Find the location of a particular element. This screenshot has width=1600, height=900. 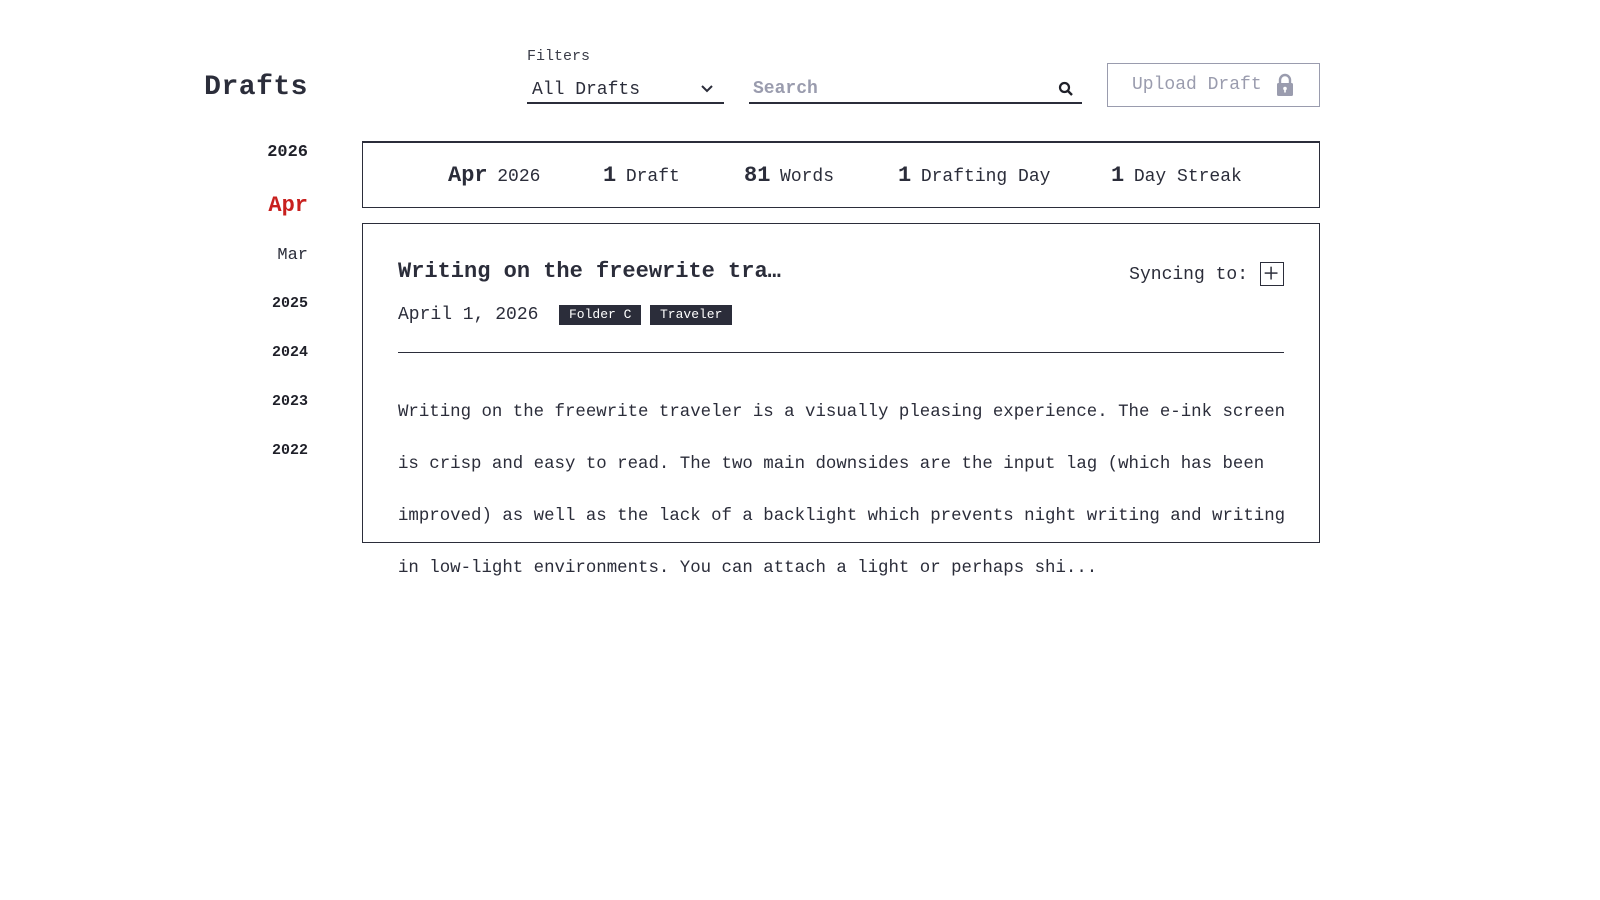

stat-drafts: 1 Draft is located at coordinates (641, 175).